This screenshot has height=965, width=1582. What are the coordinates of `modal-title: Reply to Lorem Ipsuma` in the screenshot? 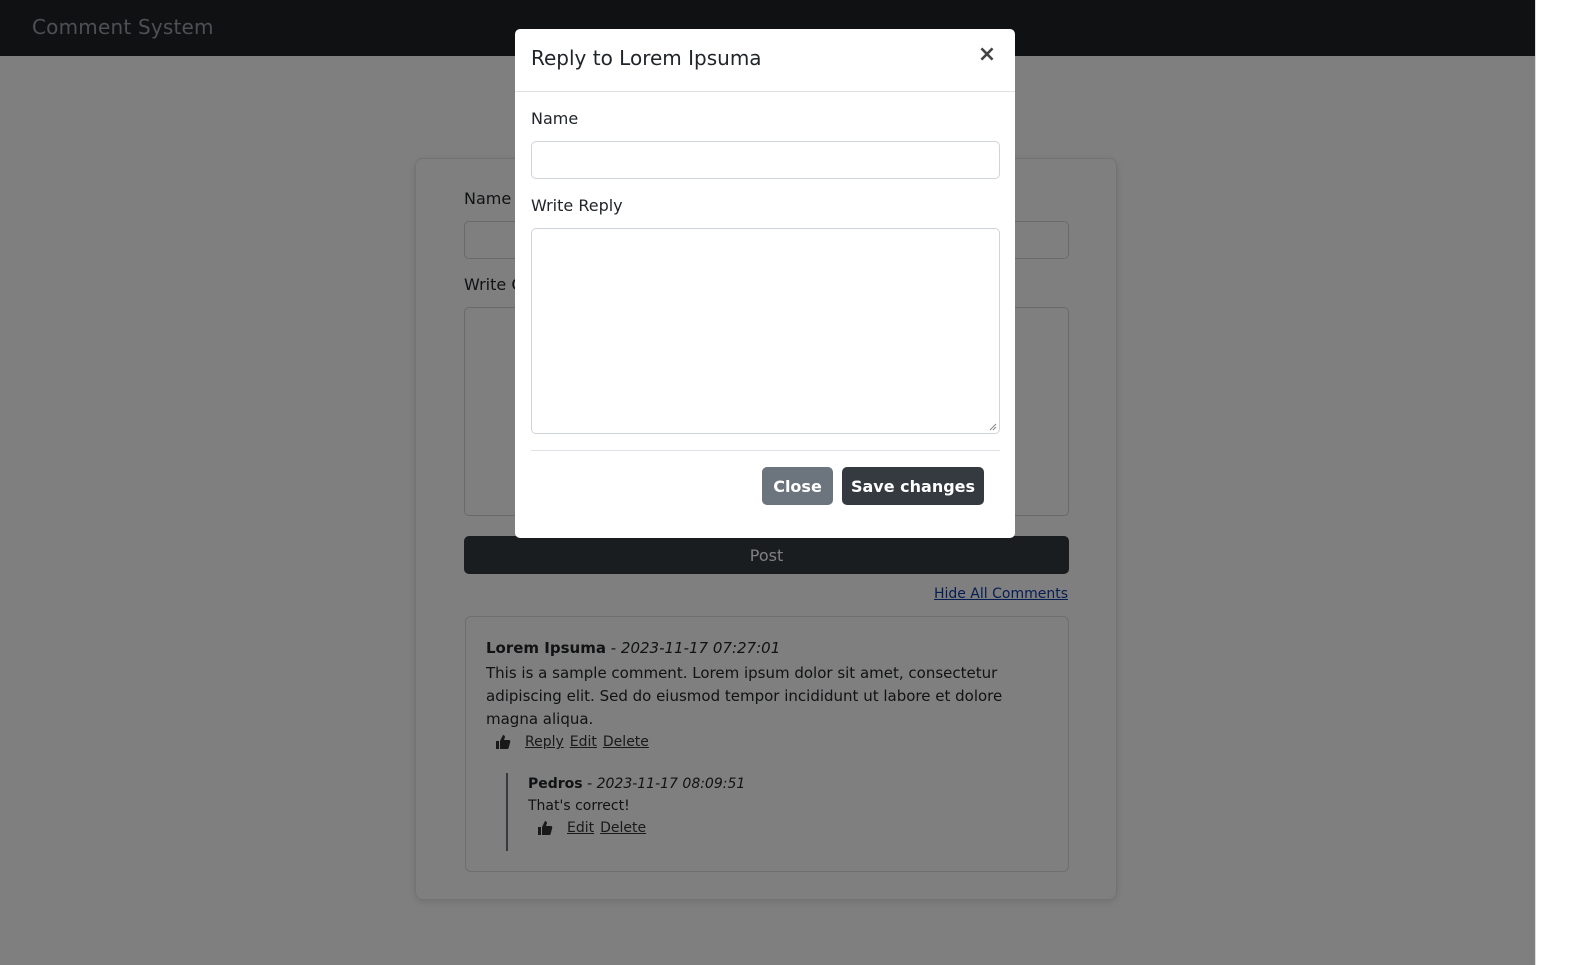 It's located at (646, 58).